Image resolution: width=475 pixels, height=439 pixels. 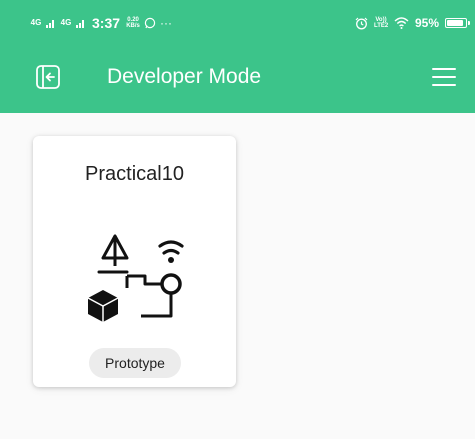 I want to click on battery-icon, so click(x=457, y=23).